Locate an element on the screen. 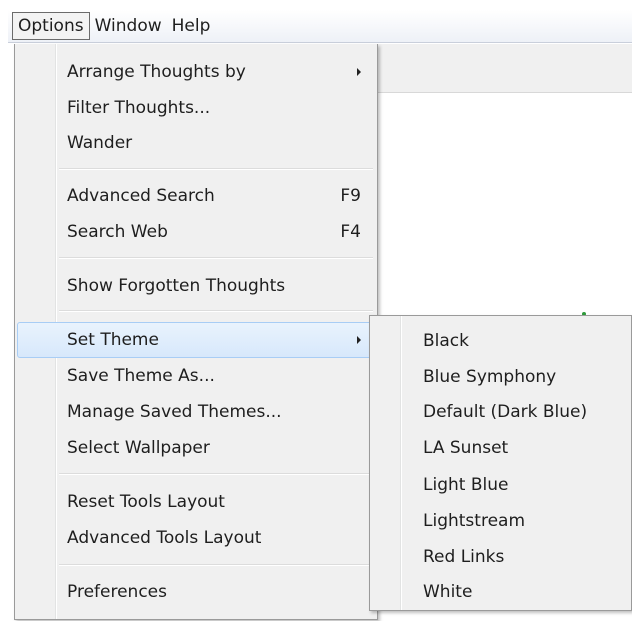 The image size is (632, 621). theme-item-lightstream: Lightstream is located at coordinates (500, 521).